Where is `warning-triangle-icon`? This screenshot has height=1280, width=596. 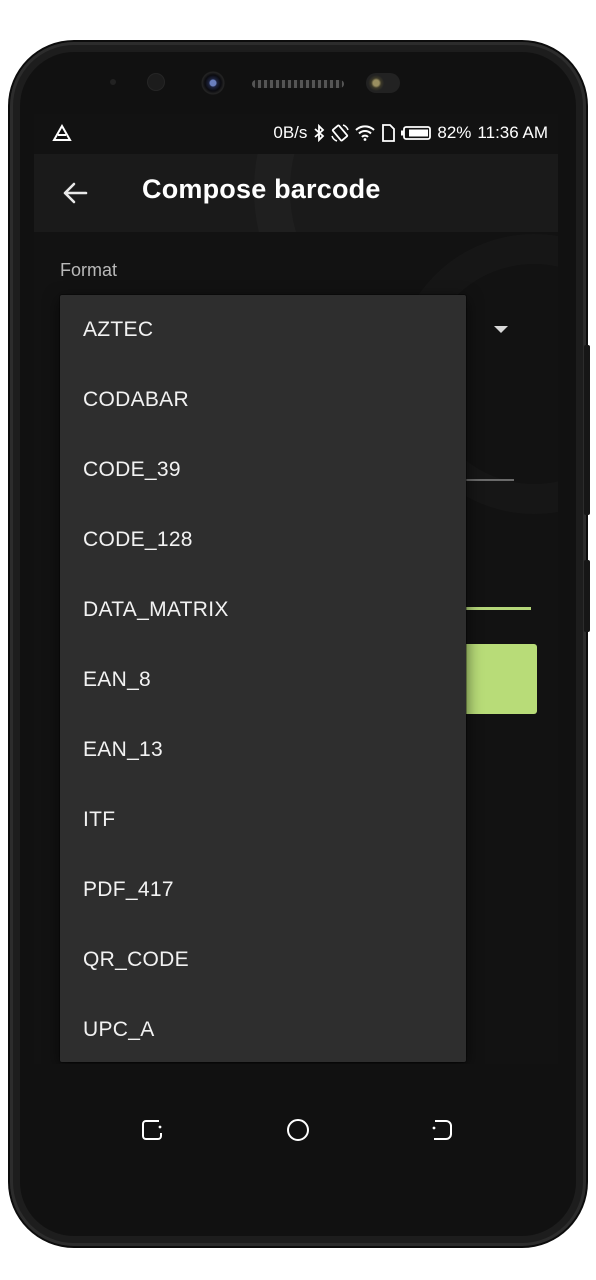 warning-triangle-icon is located at coordinates (62, 132).